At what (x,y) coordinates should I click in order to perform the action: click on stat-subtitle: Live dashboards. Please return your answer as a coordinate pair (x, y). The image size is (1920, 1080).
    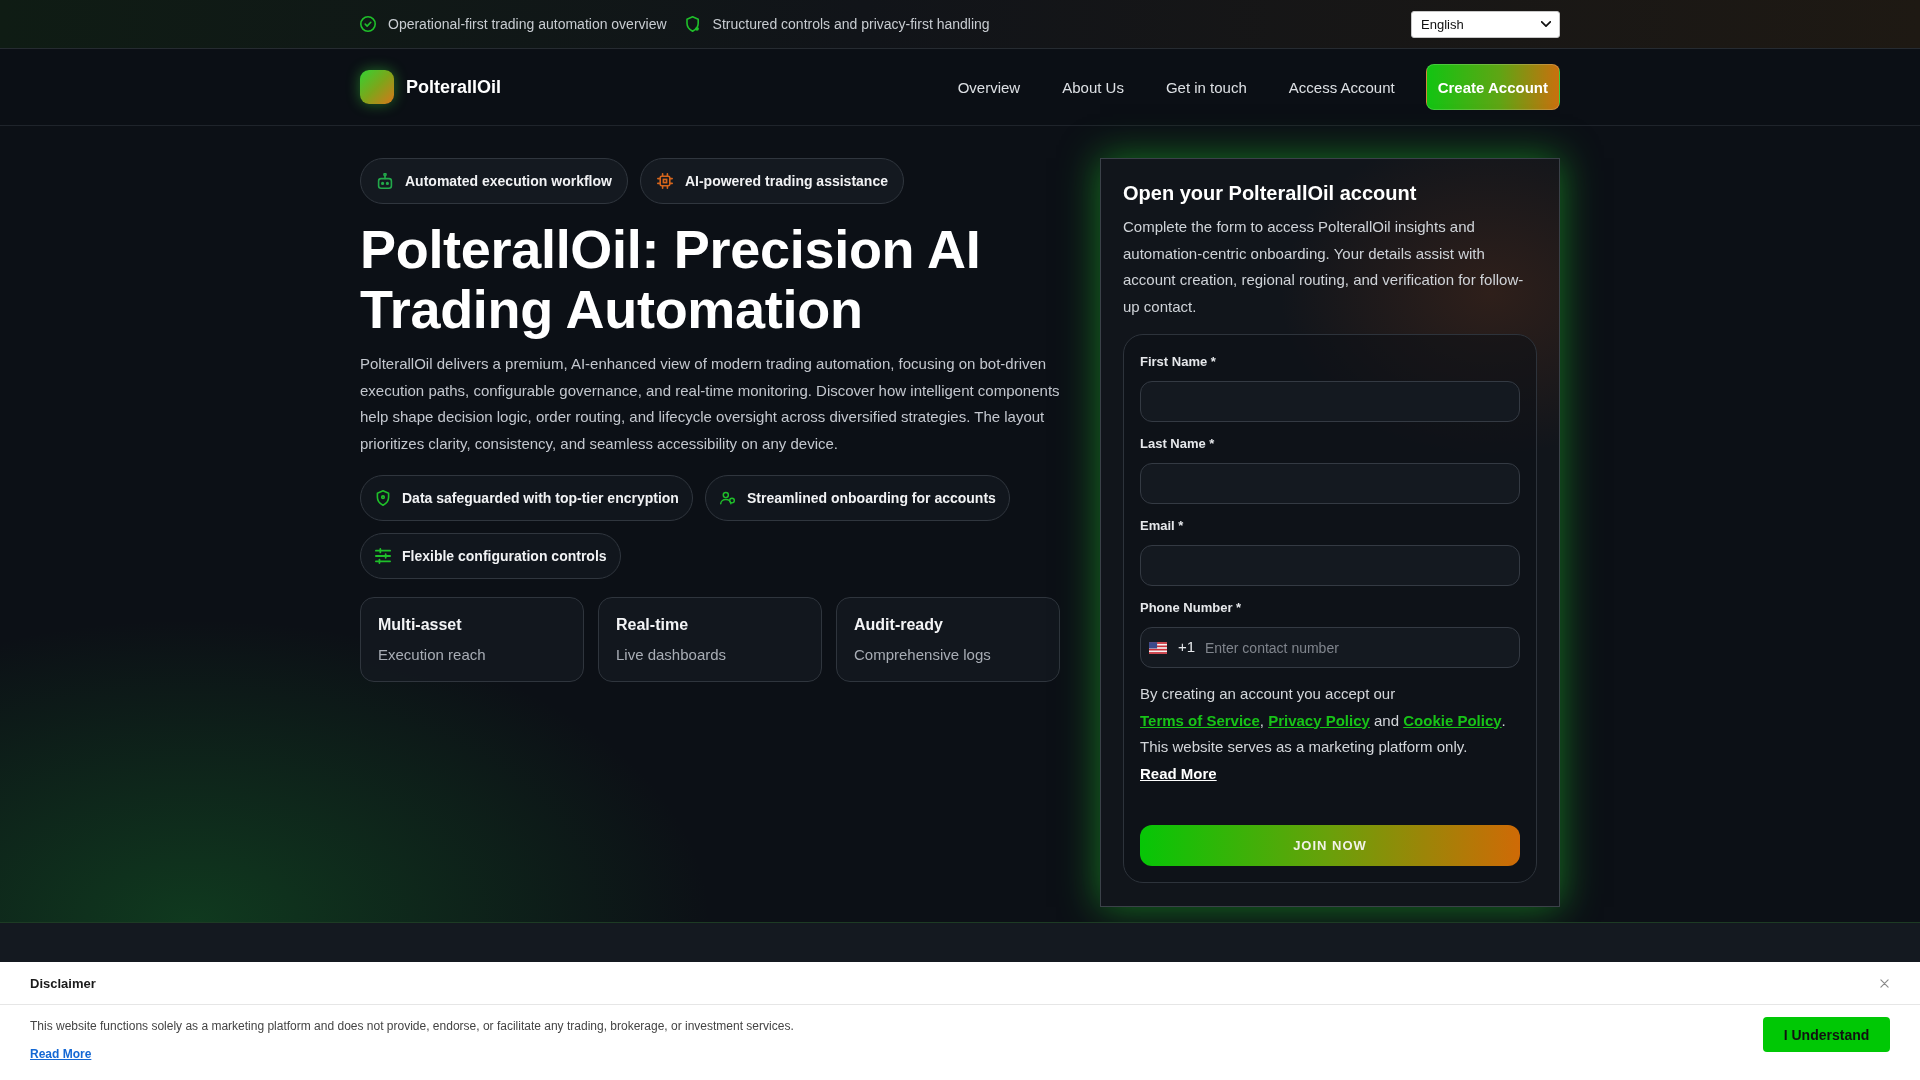
    Looking at the image, I should click on (672, 655).